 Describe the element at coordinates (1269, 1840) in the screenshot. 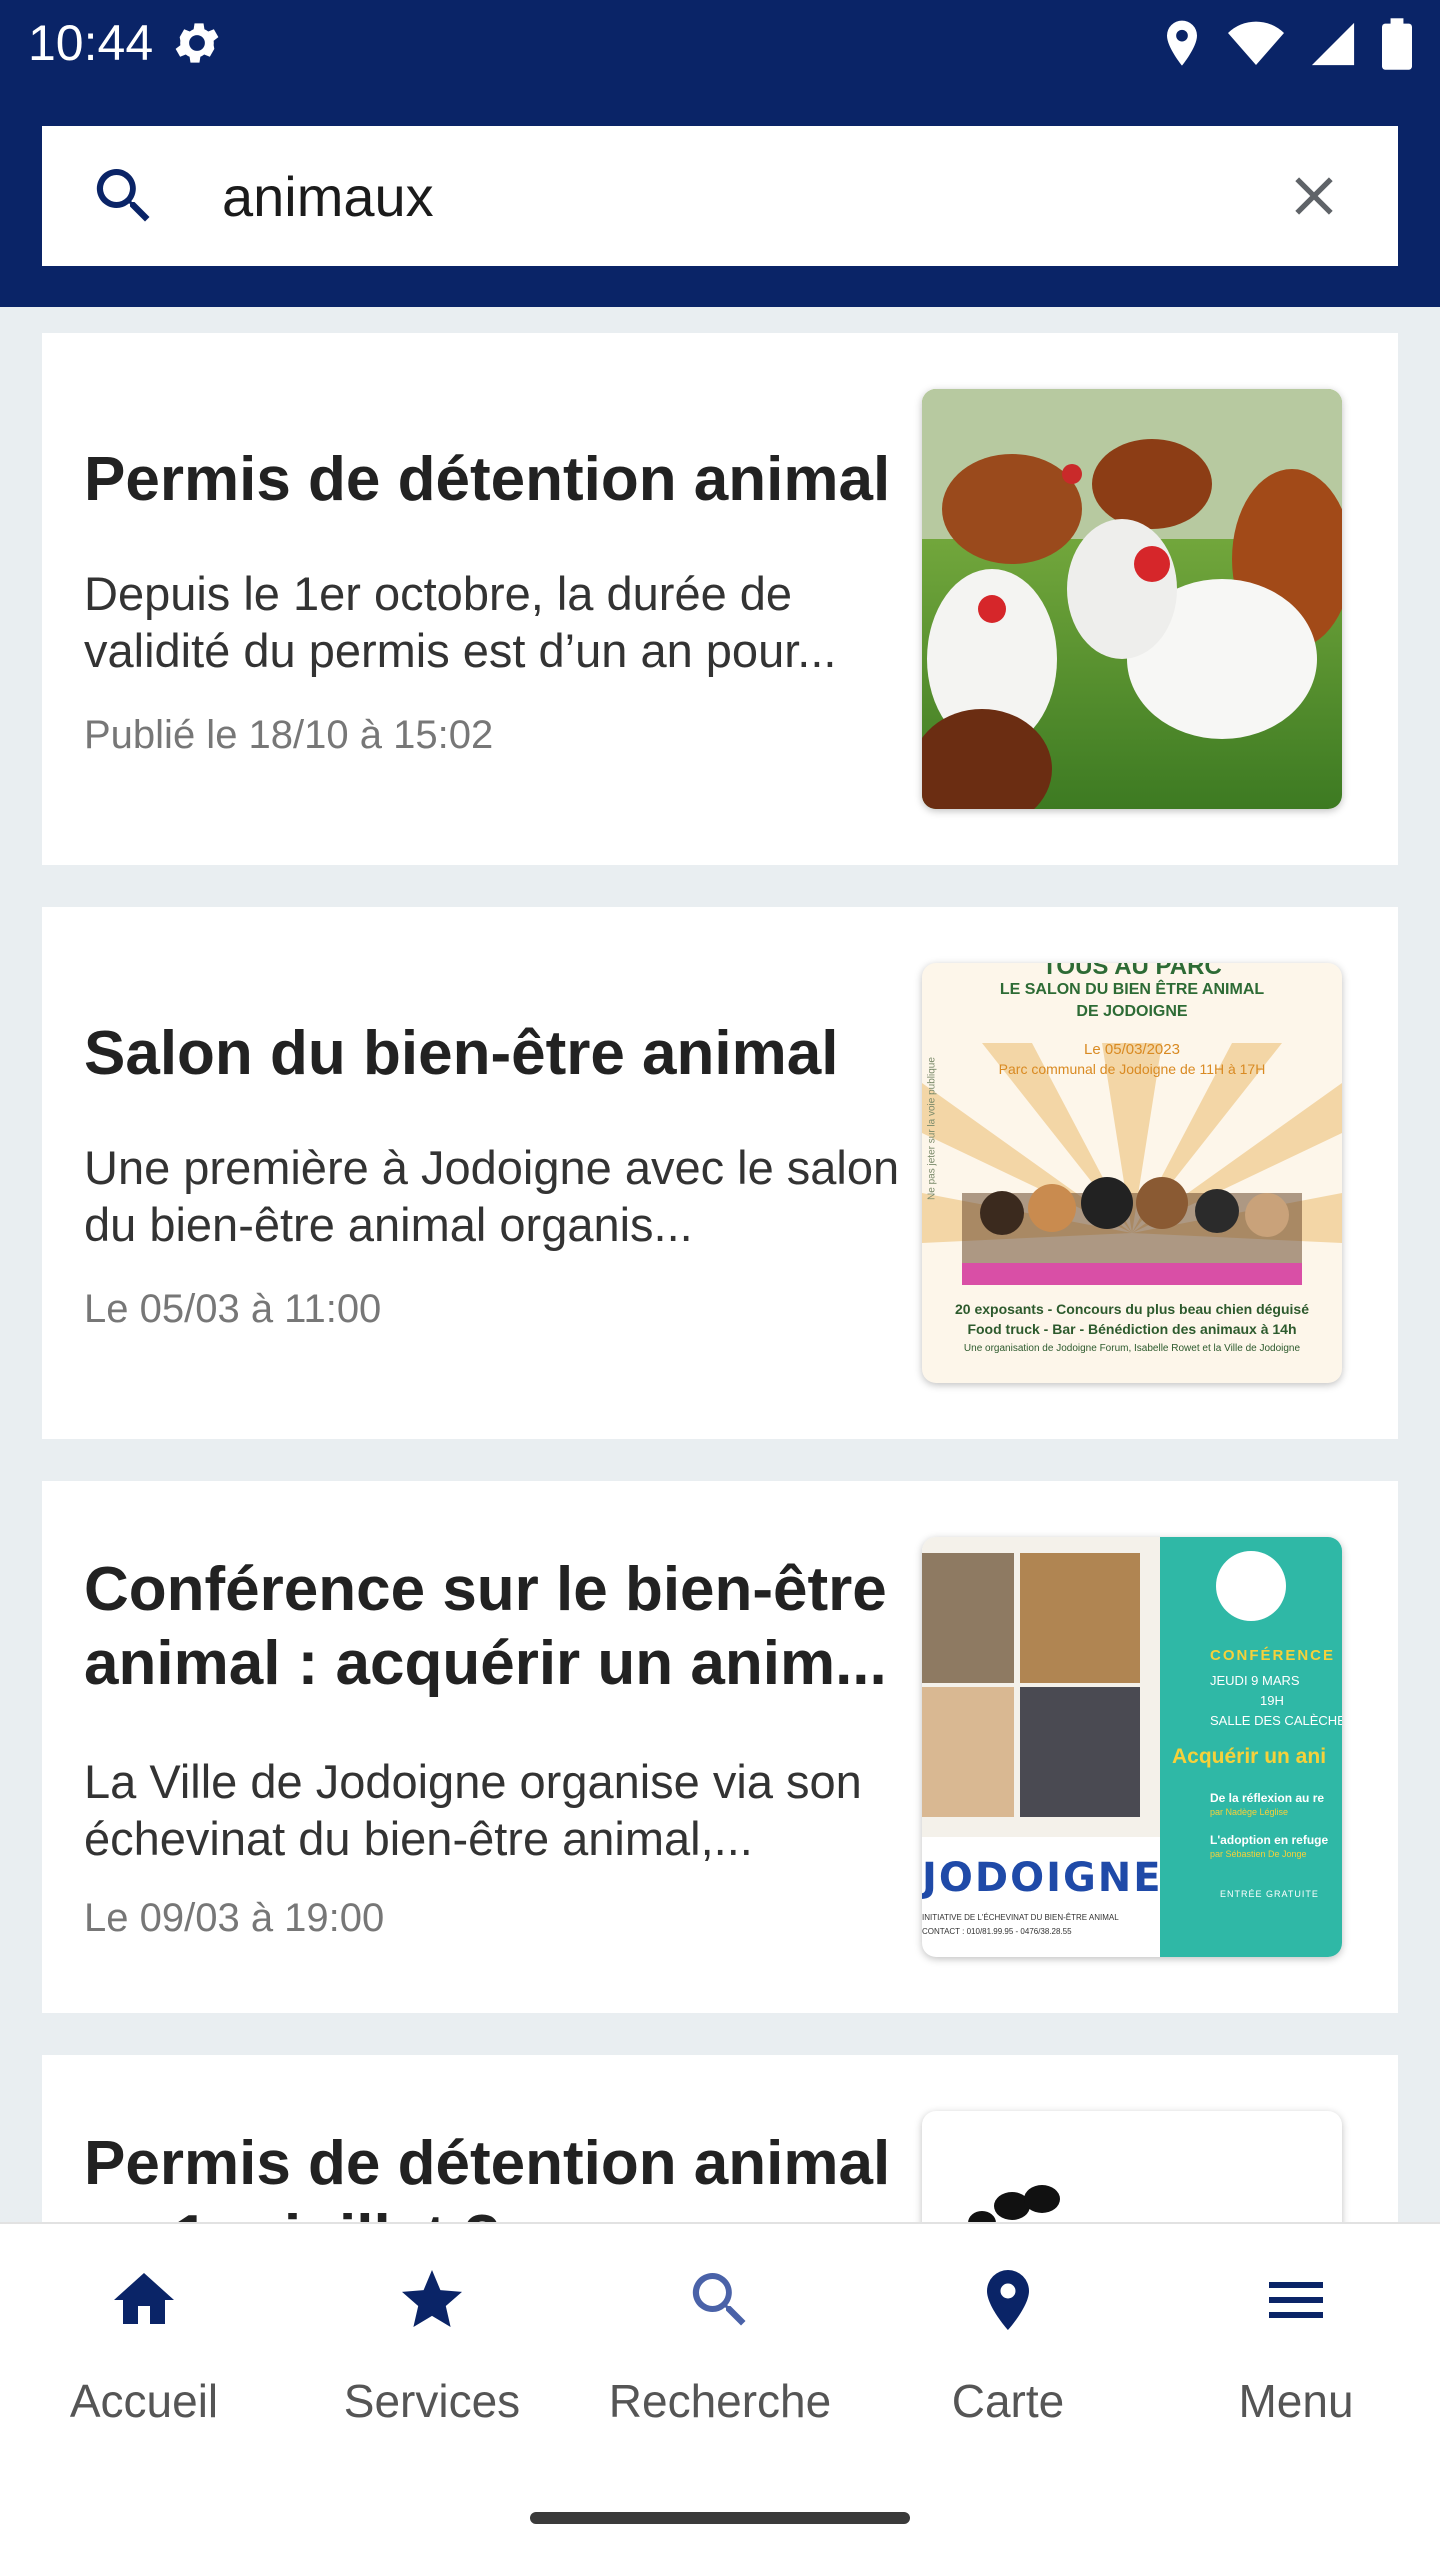

I see `poster-bullet-2: L'adoption en refuge` at that location.